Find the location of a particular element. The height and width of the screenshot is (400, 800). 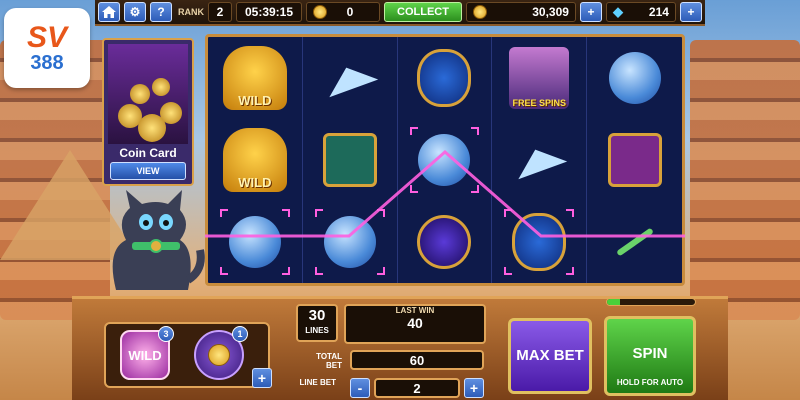

gyroscope-symbol is located at coordinates (444, 242).